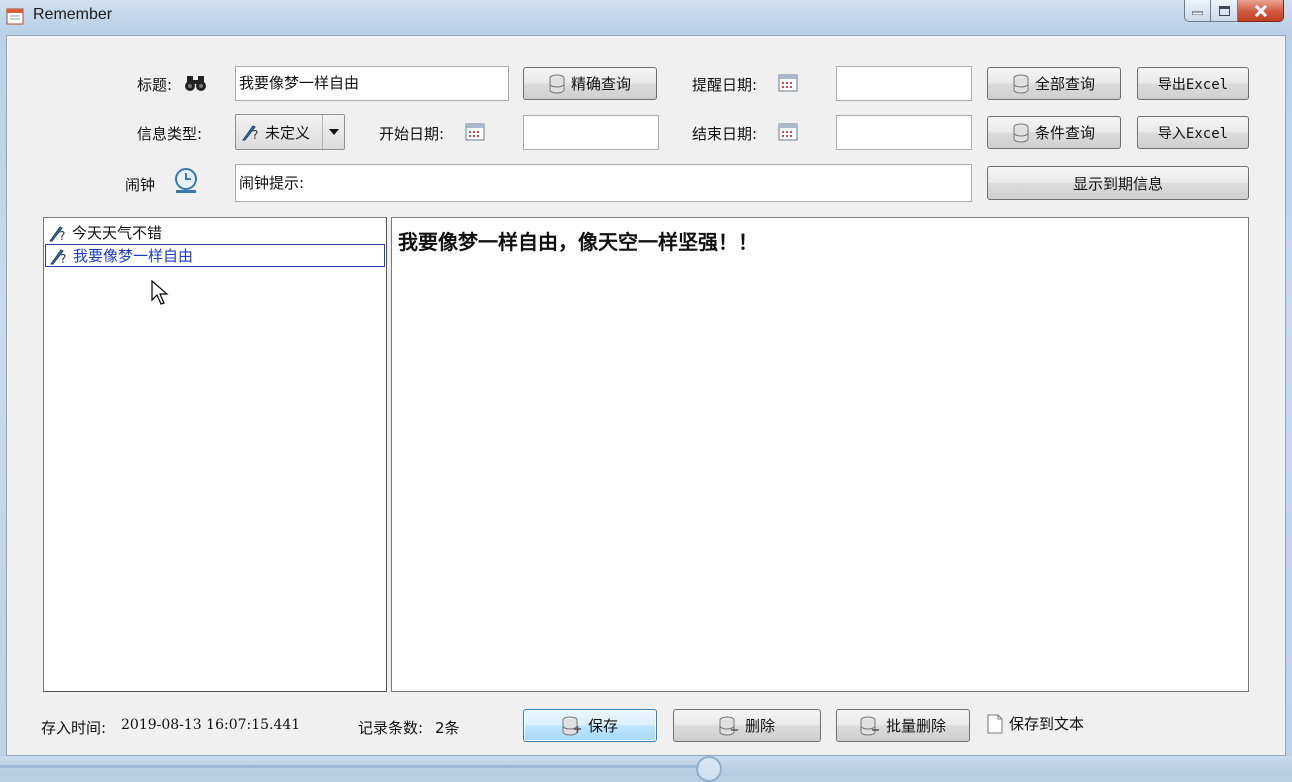 This screenshot has height=782, width=1292. I want to click on start-date-calendar-icon, so click(475, 132).